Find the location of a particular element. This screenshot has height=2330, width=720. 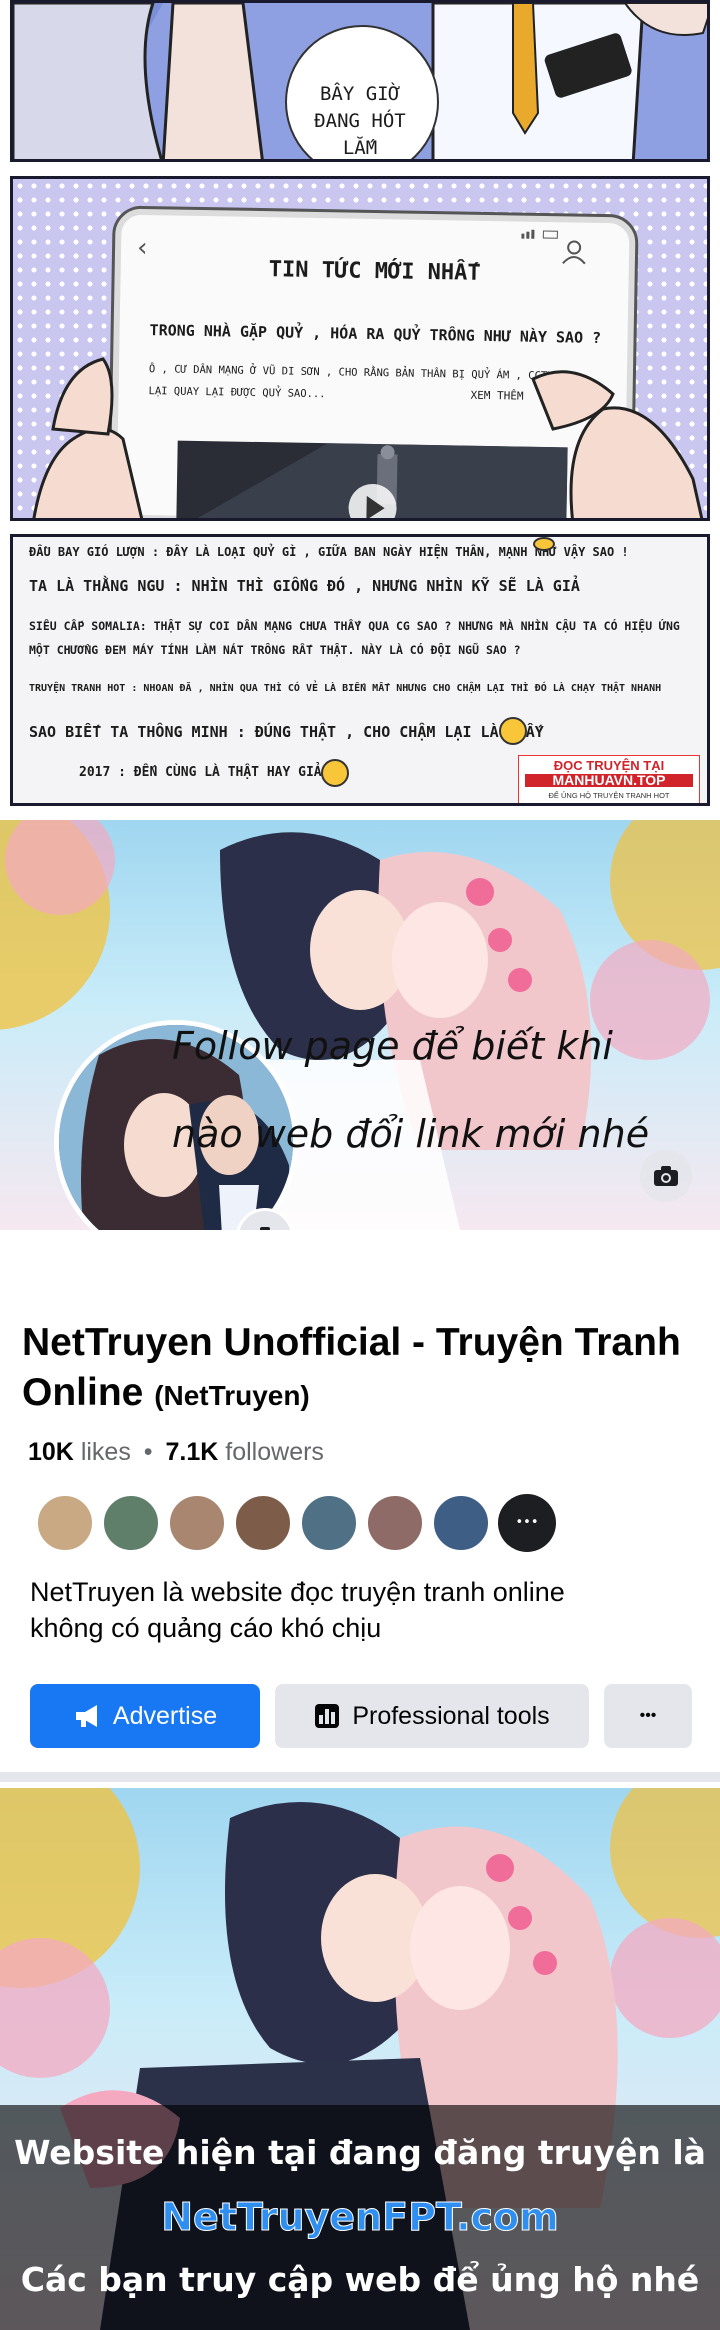

professional-tools-label: Professional tools is located at coordinates (451, 1715).